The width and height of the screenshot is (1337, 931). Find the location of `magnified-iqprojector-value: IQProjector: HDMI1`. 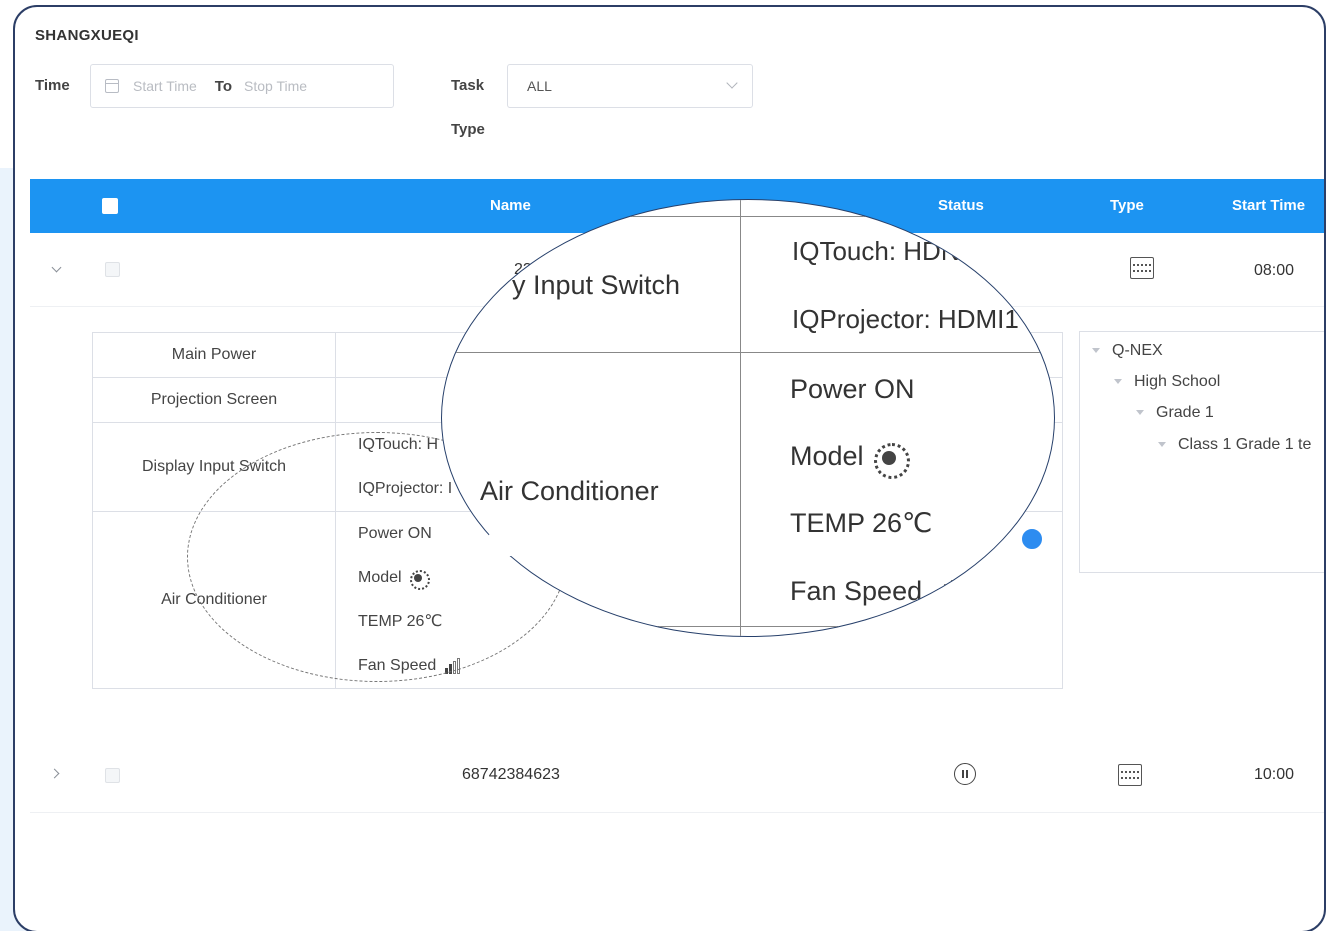

magnified-iqprojector-value: IQProjector: HDMI1 is located at coordinates (905, 319).